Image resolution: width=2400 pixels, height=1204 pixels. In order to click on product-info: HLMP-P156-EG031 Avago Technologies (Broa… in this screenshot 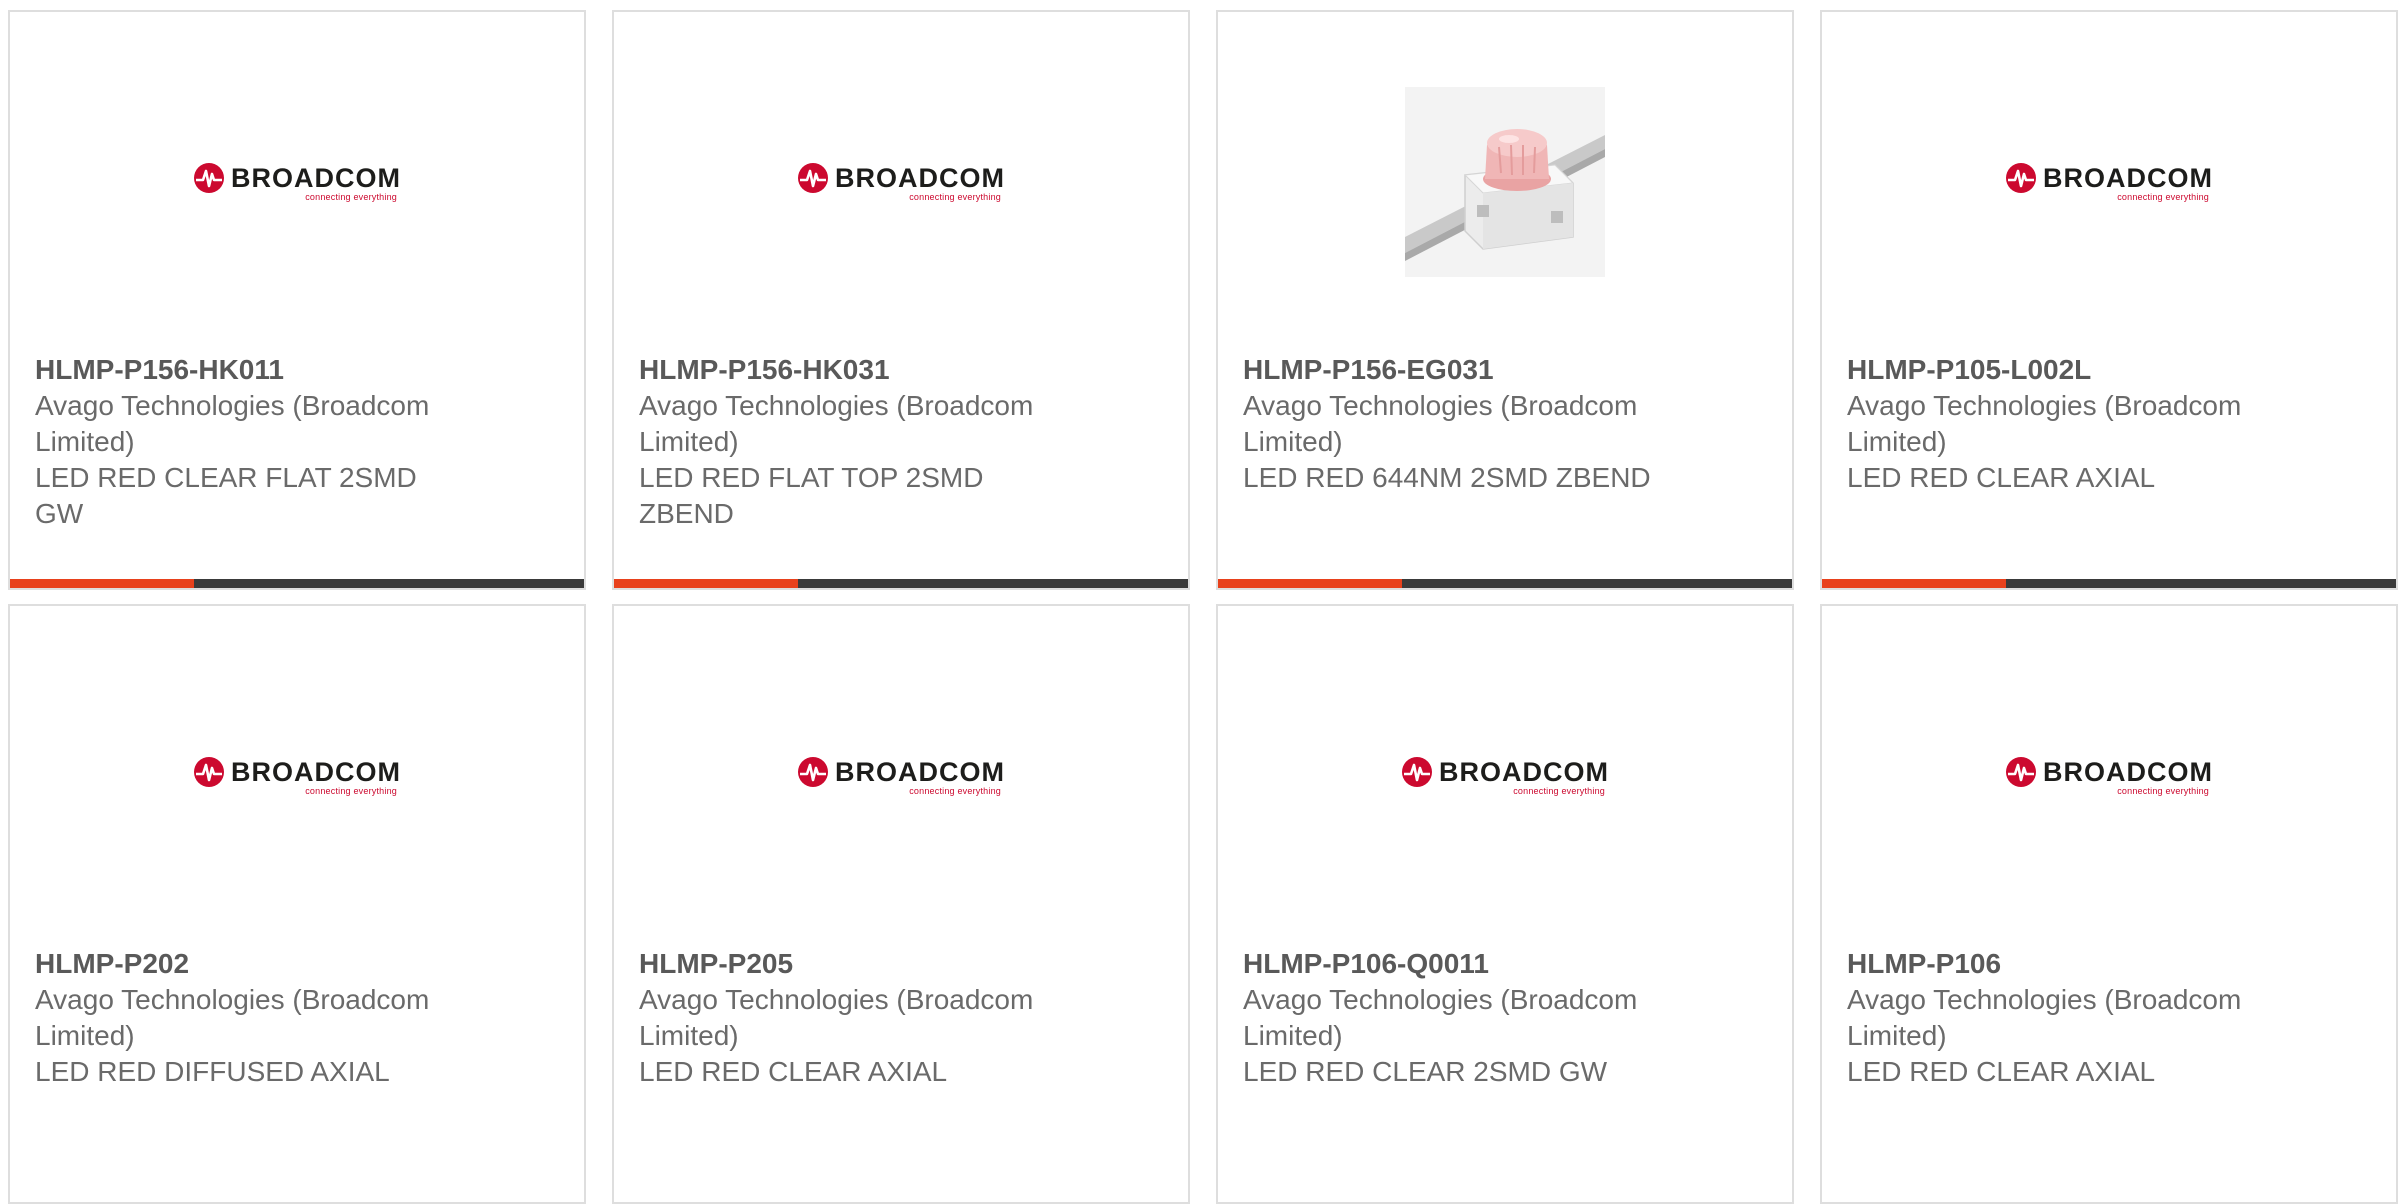, I will do `click(1453, 424)`.